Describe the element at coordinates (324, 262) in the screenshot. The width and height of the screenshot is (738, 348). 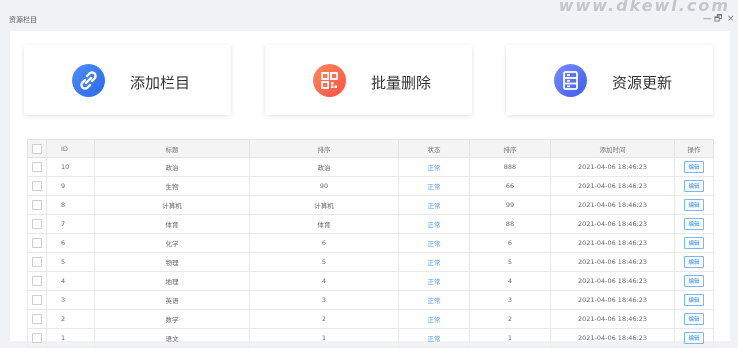
I see `row-sort-name: 5` at that location.